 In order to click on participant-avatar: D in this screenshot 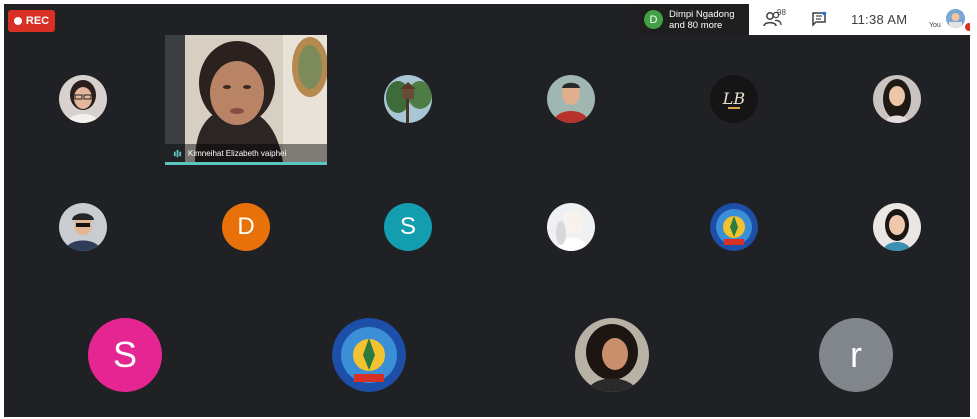, I will do `click(246, 227)`.